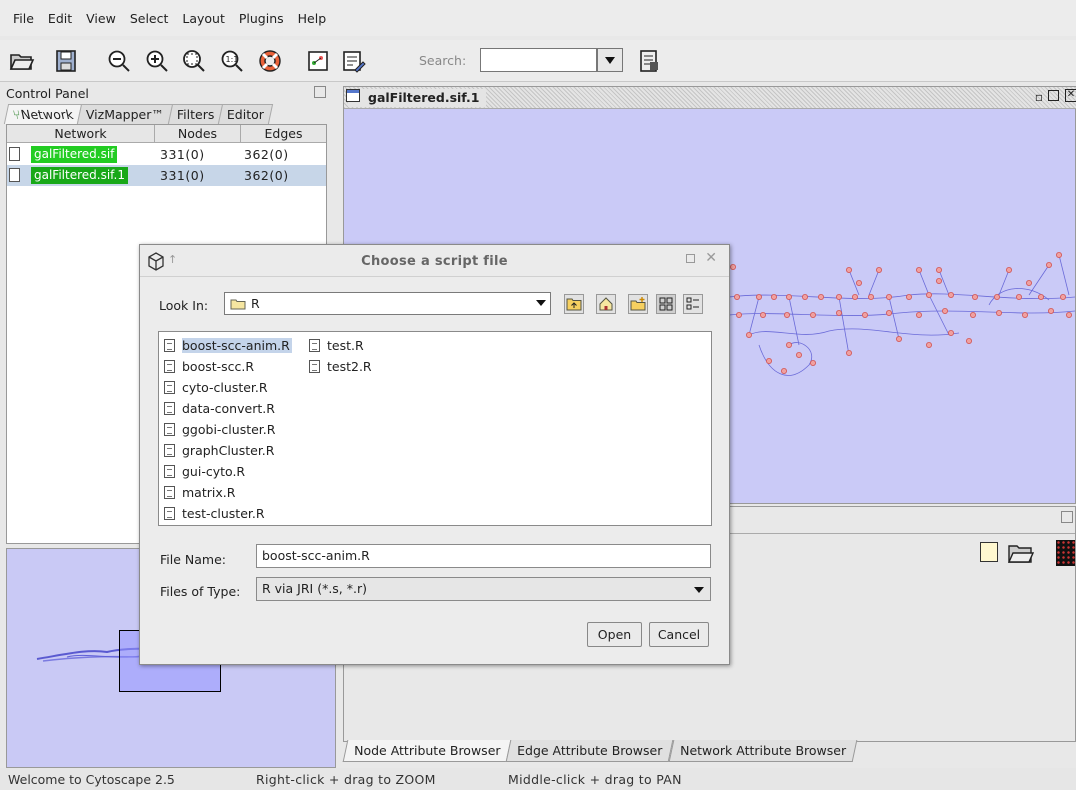  Describe the element at coordinates (203, 18) in the screenshot. I see `menu-layout: Layout` at that location.